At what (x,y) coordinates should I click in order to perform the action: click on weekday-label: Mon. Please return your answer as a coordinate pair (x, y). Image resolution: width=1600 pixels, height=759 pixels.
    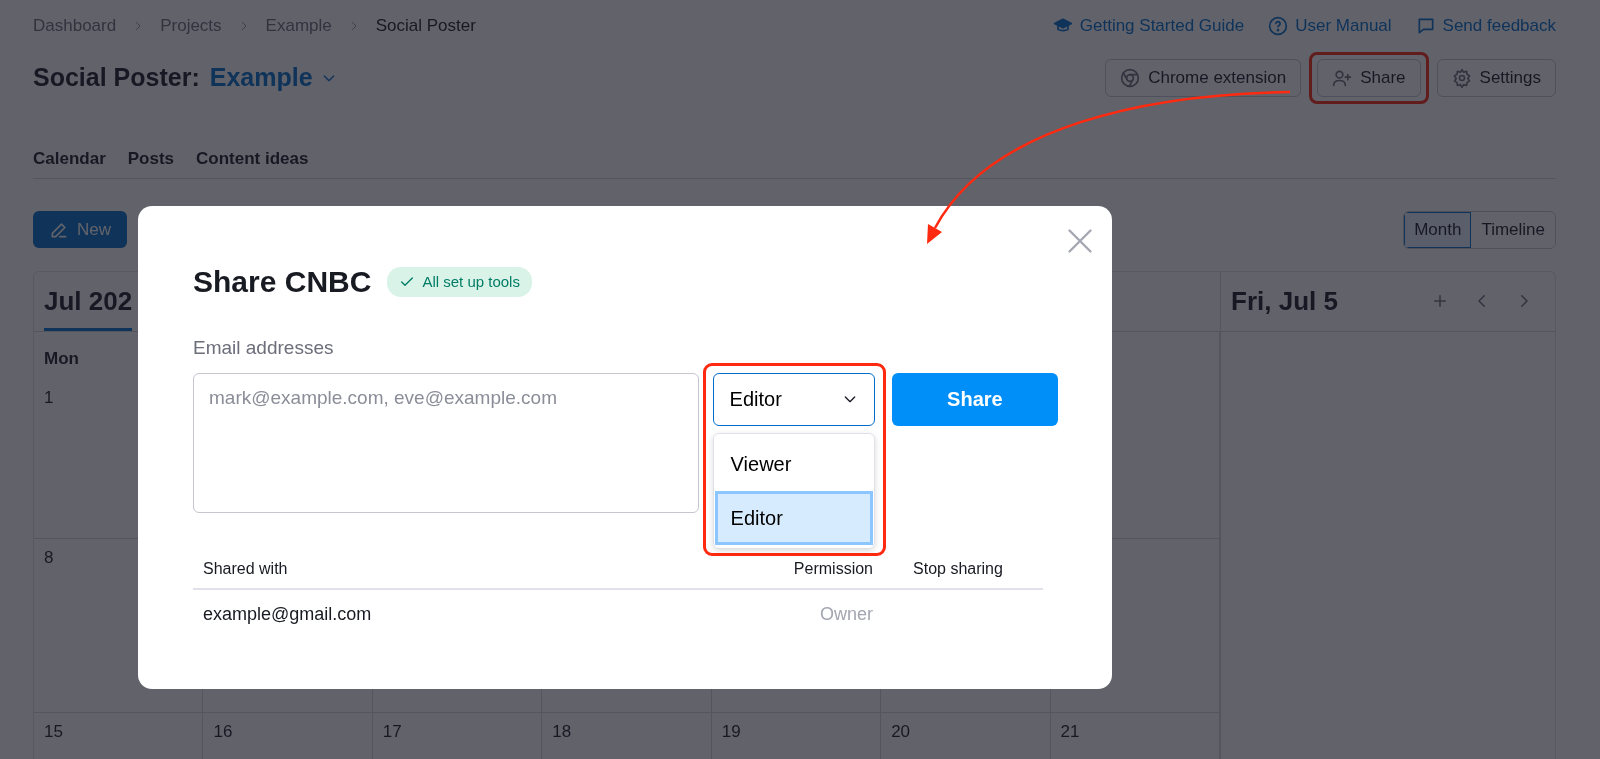
    Looking at the image, I should click on (62, 358).